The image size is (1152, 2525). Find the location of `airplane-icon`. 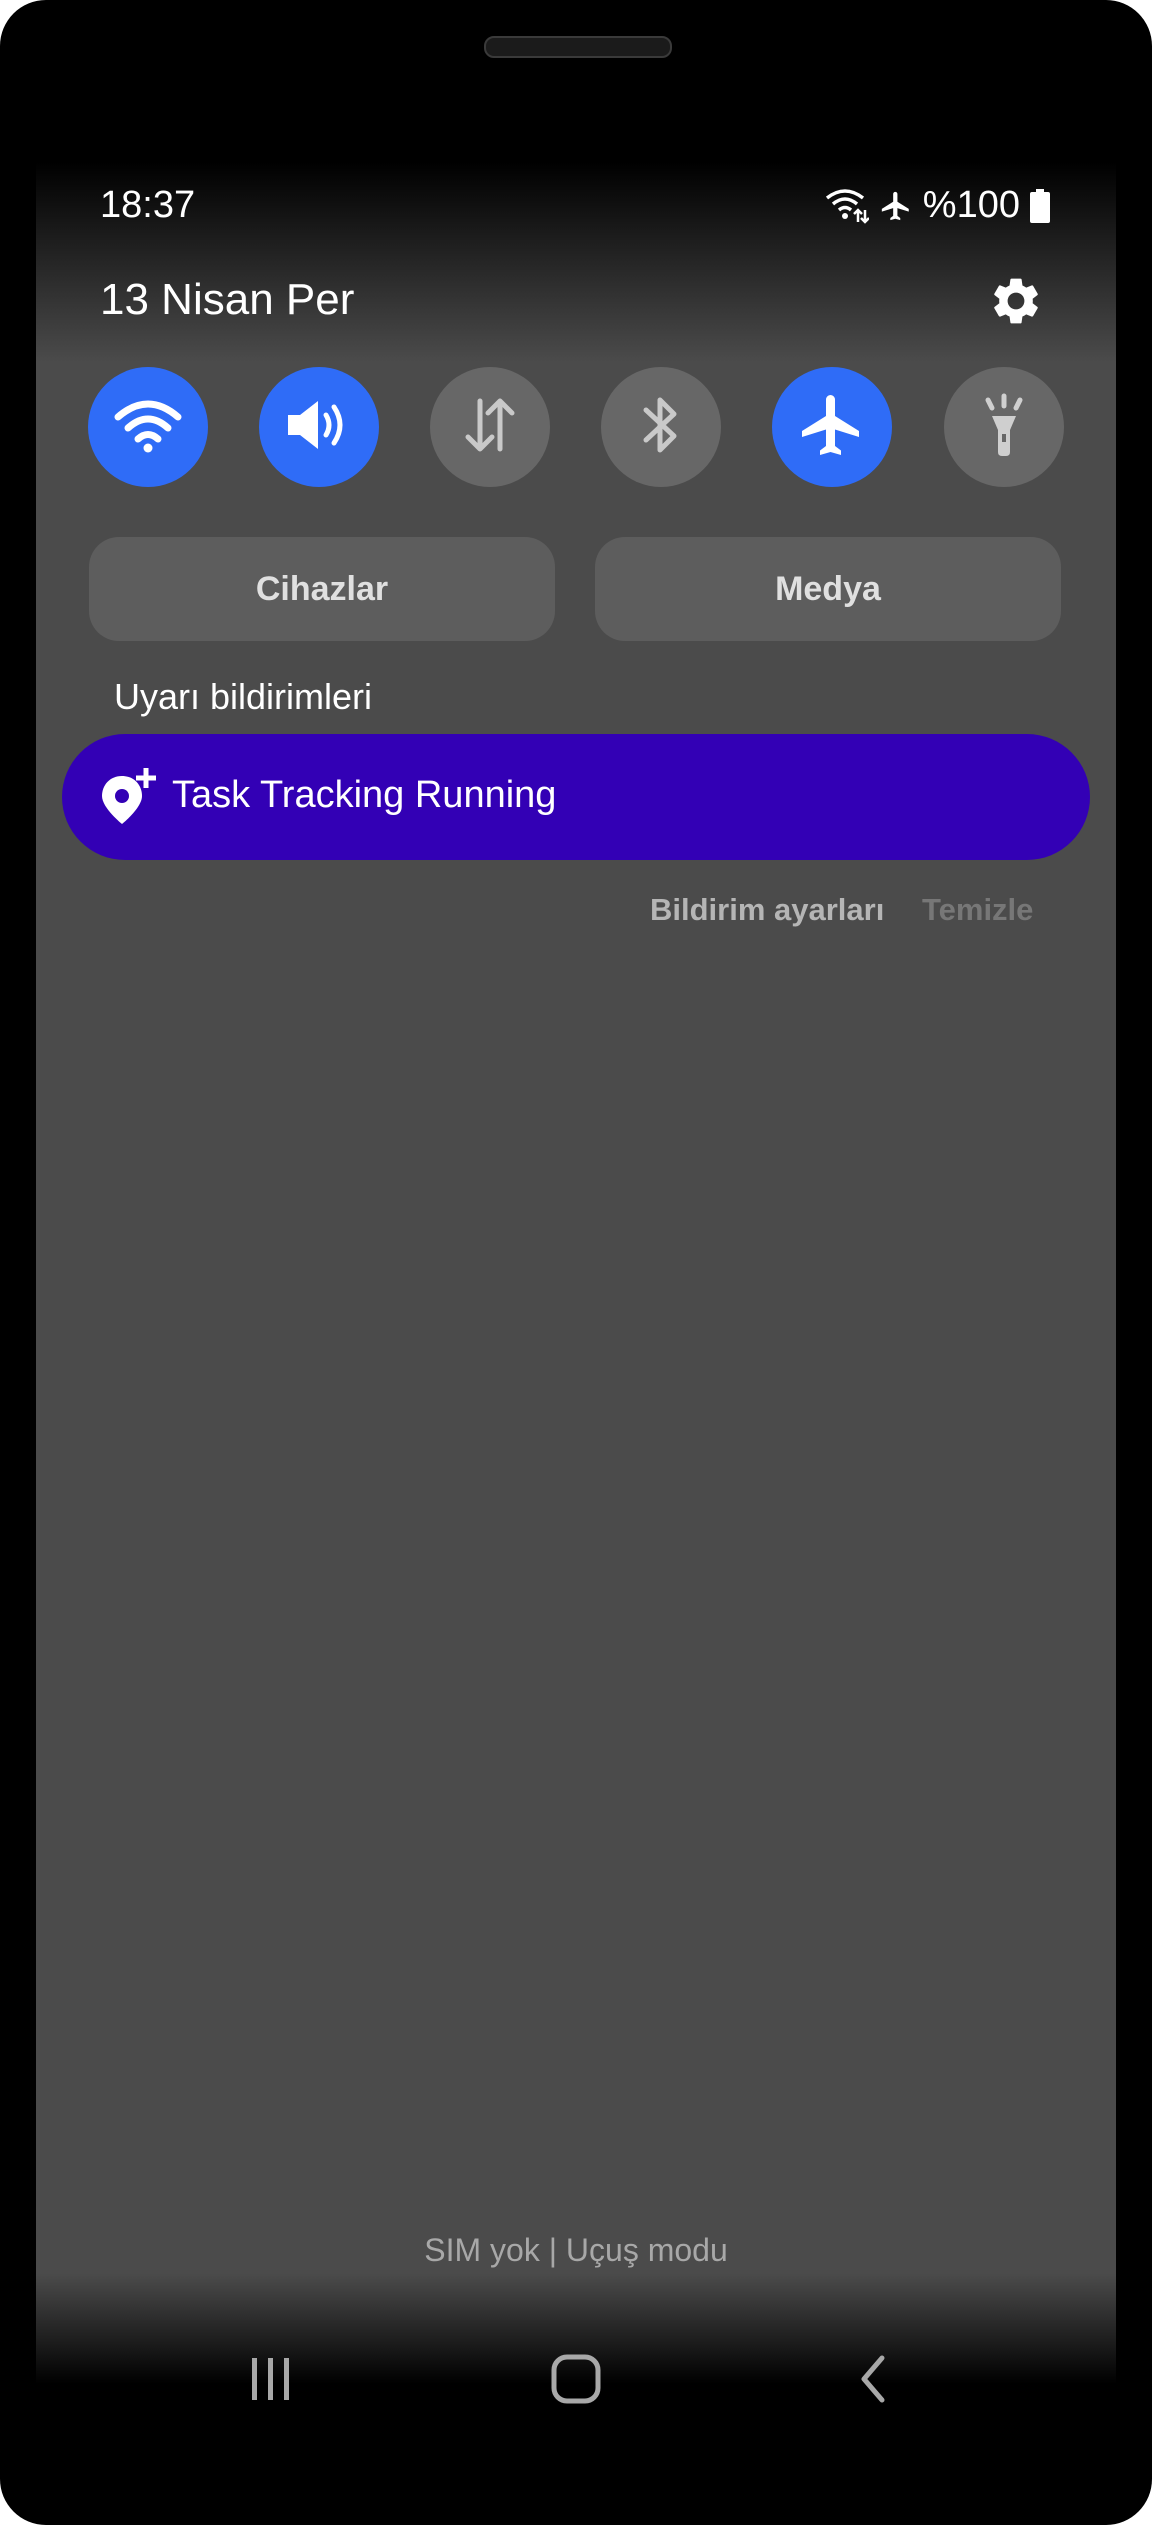

airplane-icon is located at coordinates (832, 427).